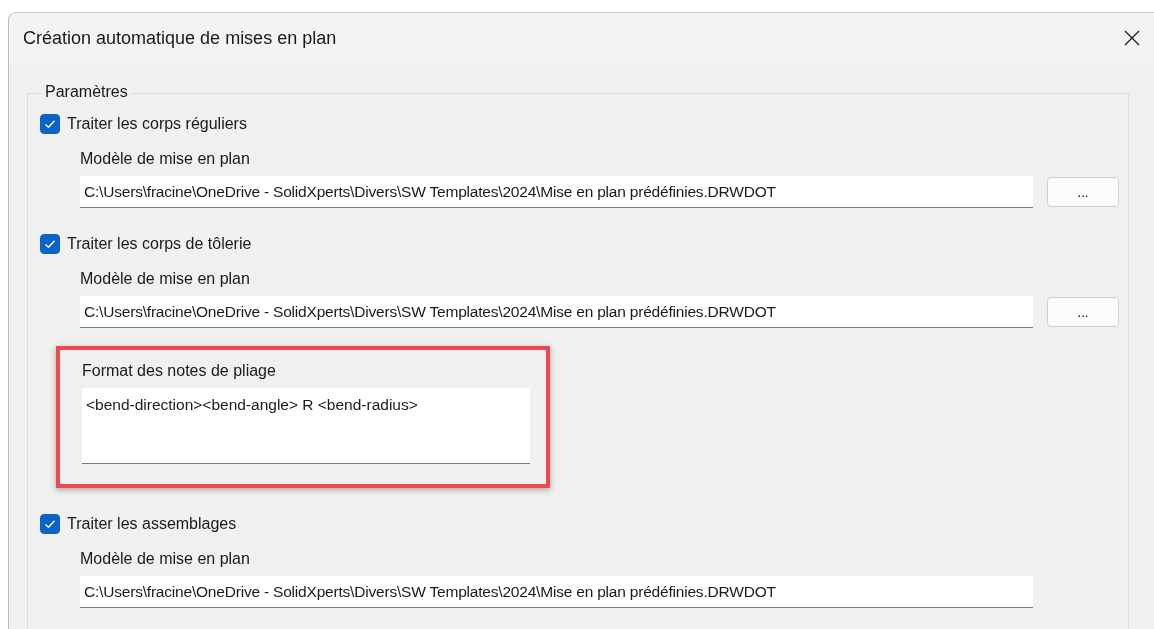  Describe the element at coordinates (180, 38) in the screenshot. I see `window-title: Création automatique de mises en plan` at that location.